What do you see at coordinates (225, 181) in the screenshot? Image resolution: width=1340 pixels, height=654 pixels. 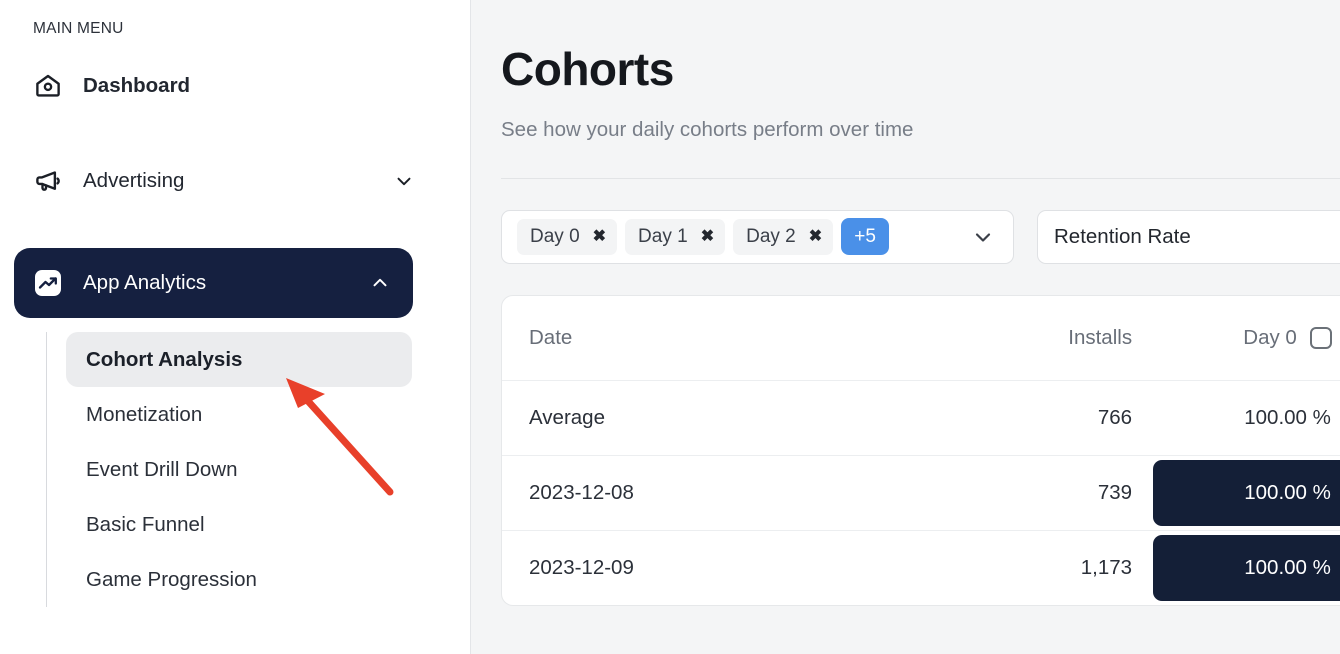 I see `sidebar-item-advertising: Advertising` at bounding box center [225, 181].